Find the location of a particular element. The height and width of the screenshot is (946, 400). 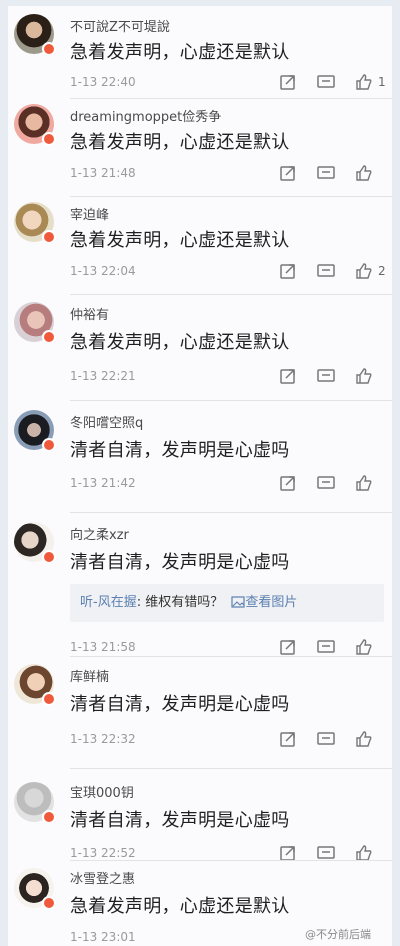

comment-item: 宰迫峰 急着发声明，心虚还是默认 1-13 22:04 2 is located at coordinates (200, 245).